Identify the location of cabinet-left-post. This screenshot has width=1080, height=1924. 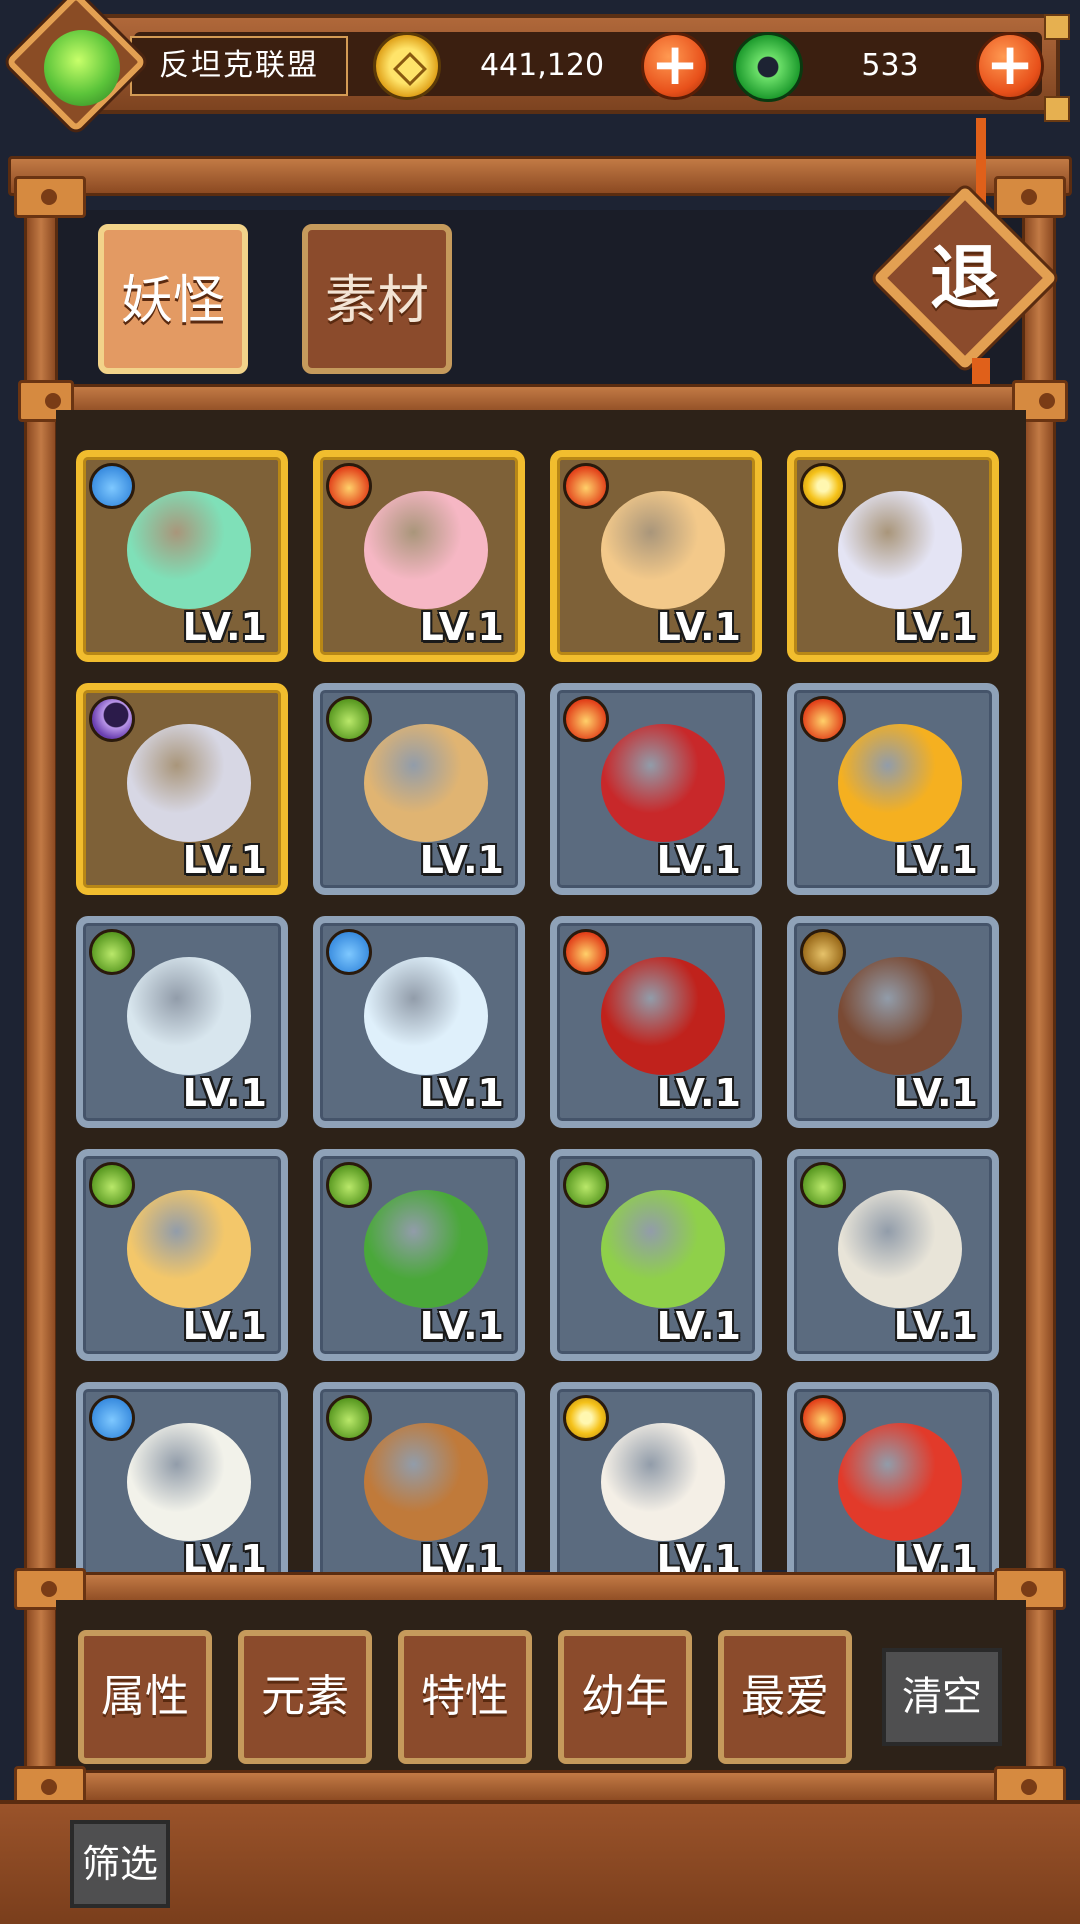
(41, 990).